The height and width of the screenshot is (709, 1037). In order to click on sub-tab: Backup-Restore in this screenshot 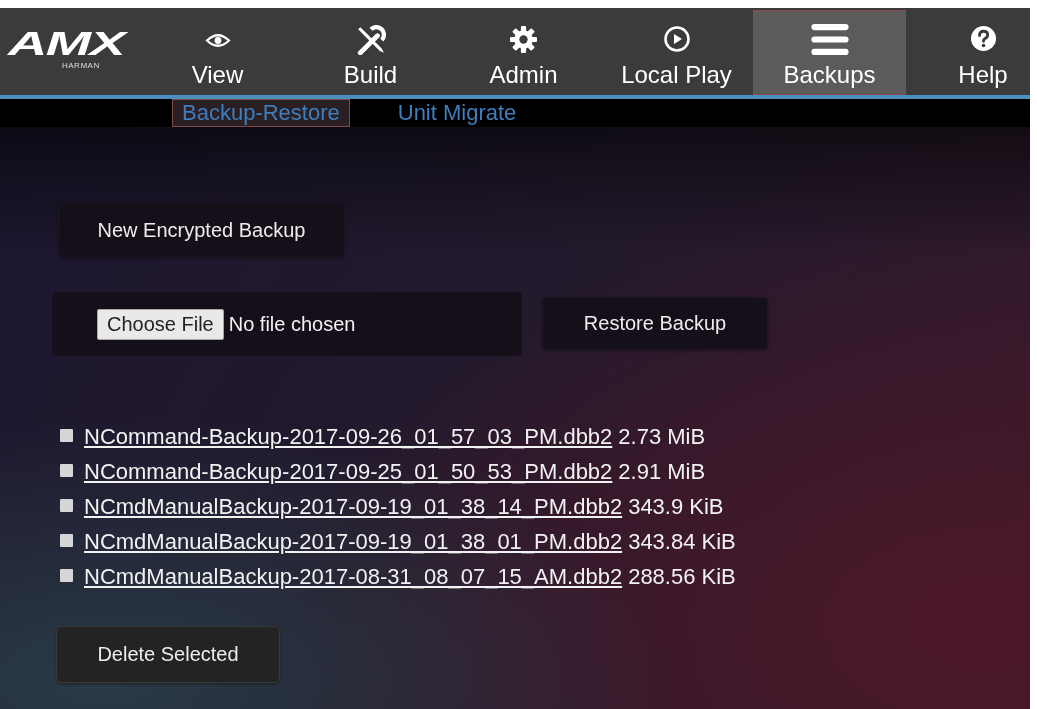, I will do `click(261, 113)`.